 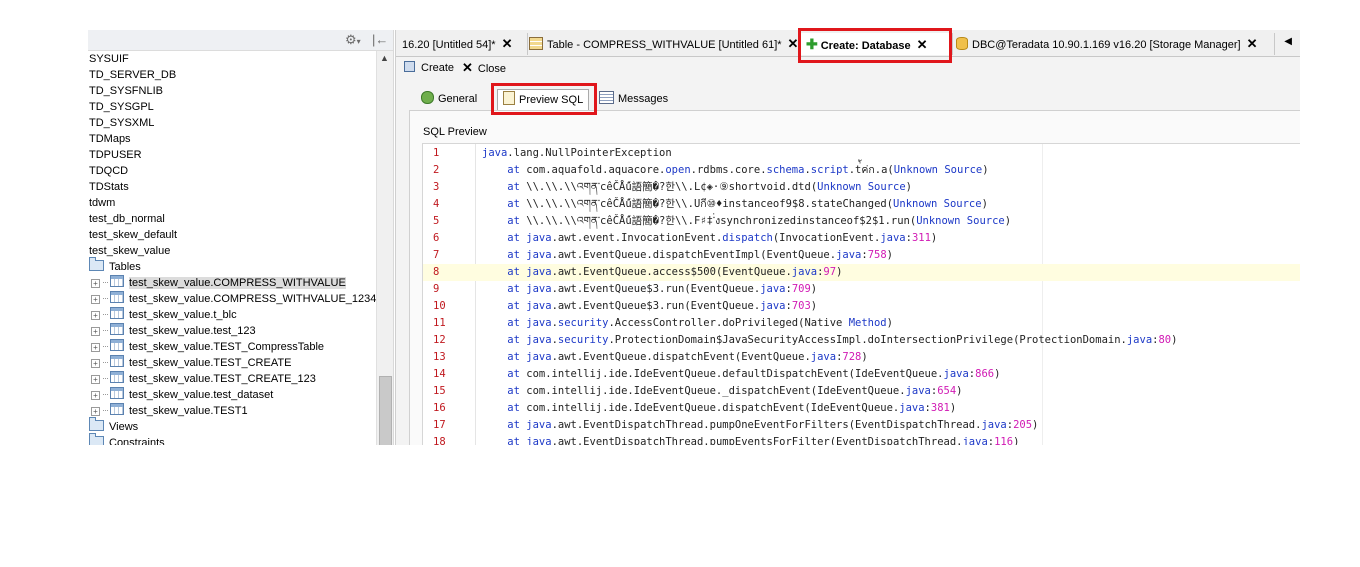 What do you see at coordinates (462, 44) in the screenshot?
I see `tab-untitled-54: 16.20 [Untitled 54]* ✕` at bounding box center [462, 44].